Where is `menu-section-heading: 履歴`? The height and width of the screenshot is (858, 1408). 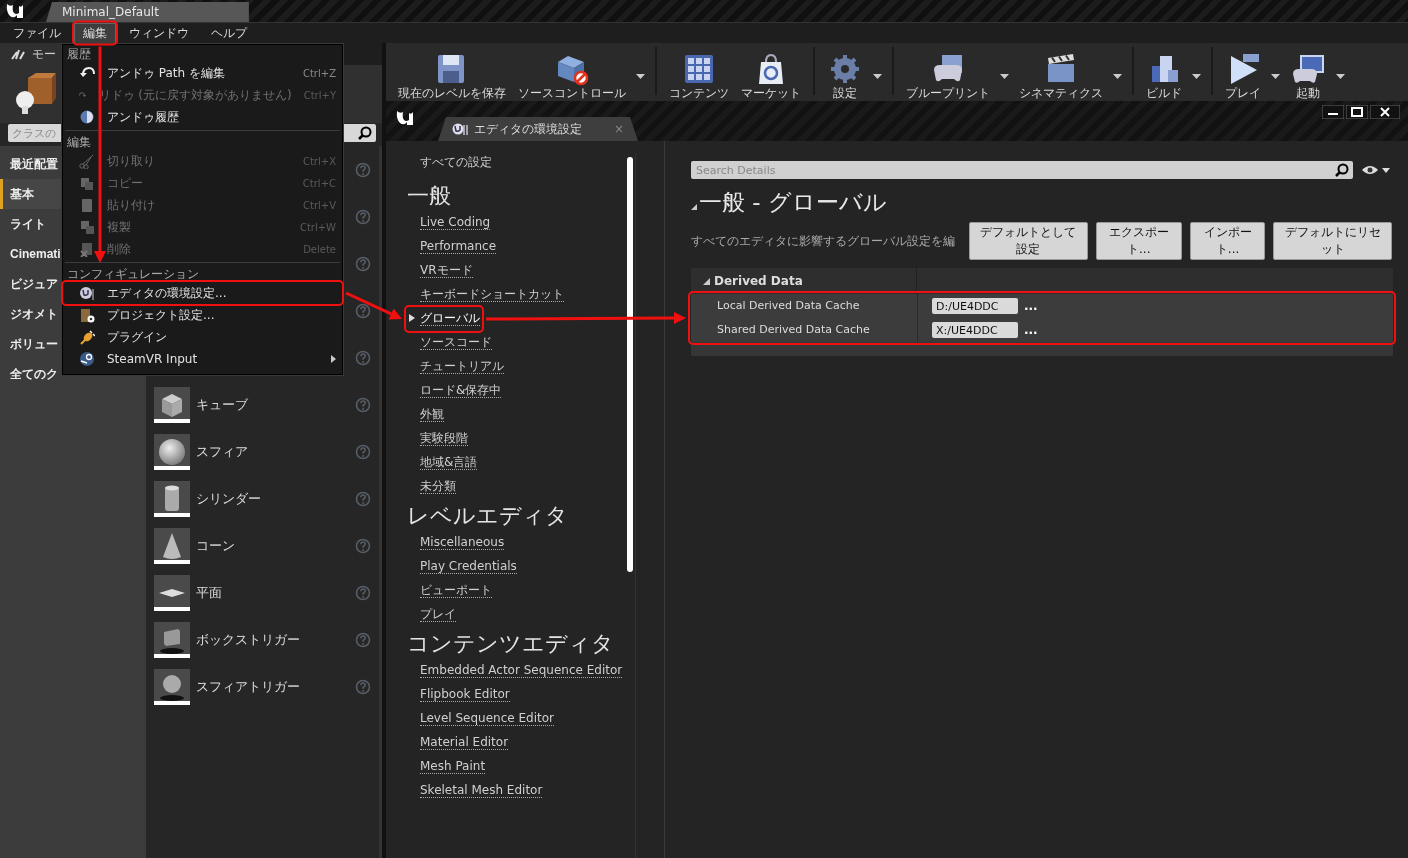 menu-section-heading: 履歴 is located at coordinates (79, 54).